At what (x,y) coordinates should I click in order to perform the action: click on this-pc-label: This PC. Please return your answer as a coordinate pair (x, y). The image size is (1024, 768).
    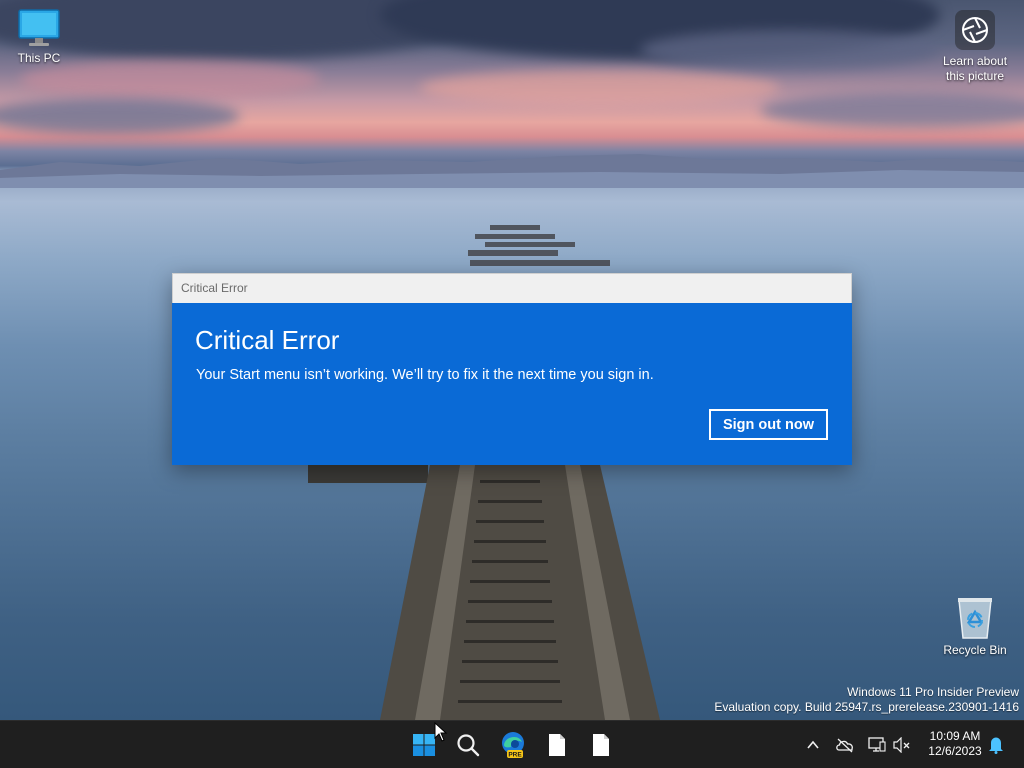
    Looking at the image, I should click on (39, 58).